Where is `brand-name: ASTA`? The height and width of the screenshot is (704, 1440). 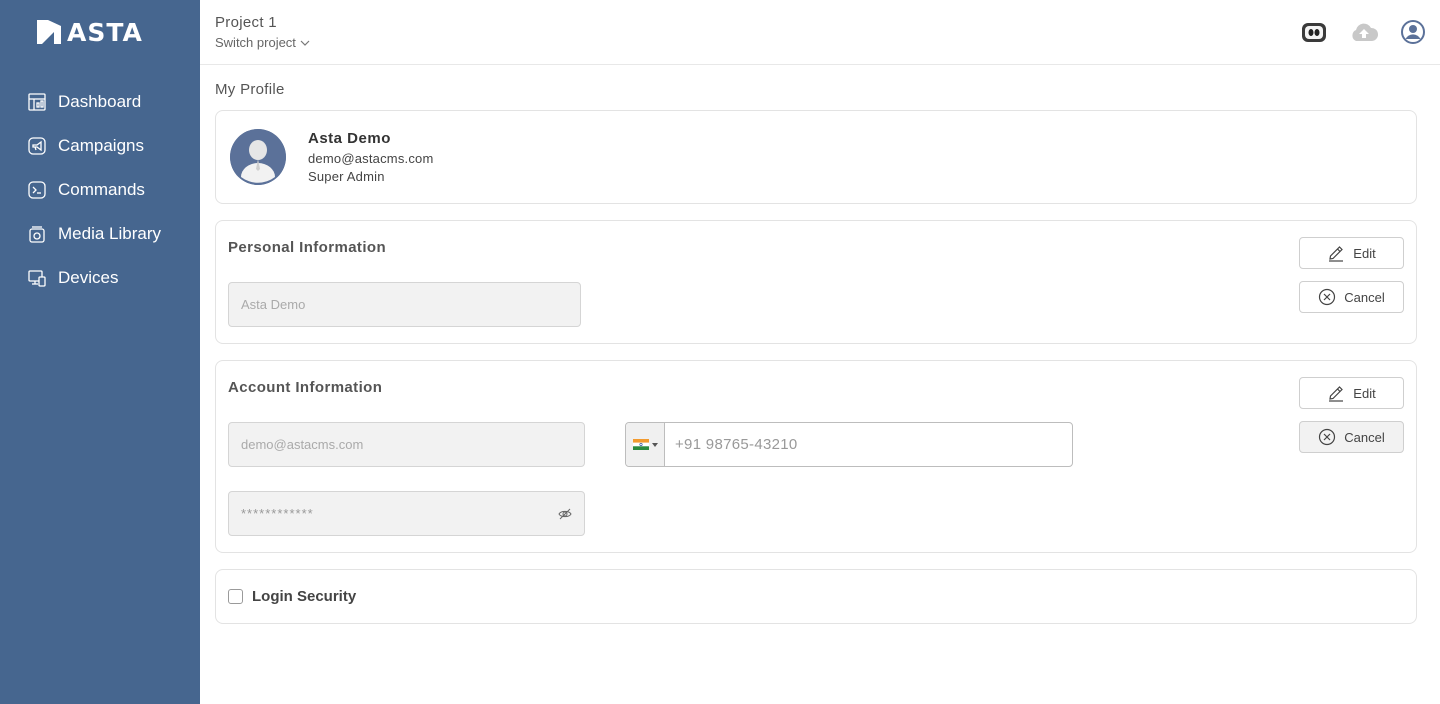 brand-name: ASTA is located at coordinates (105, 32).